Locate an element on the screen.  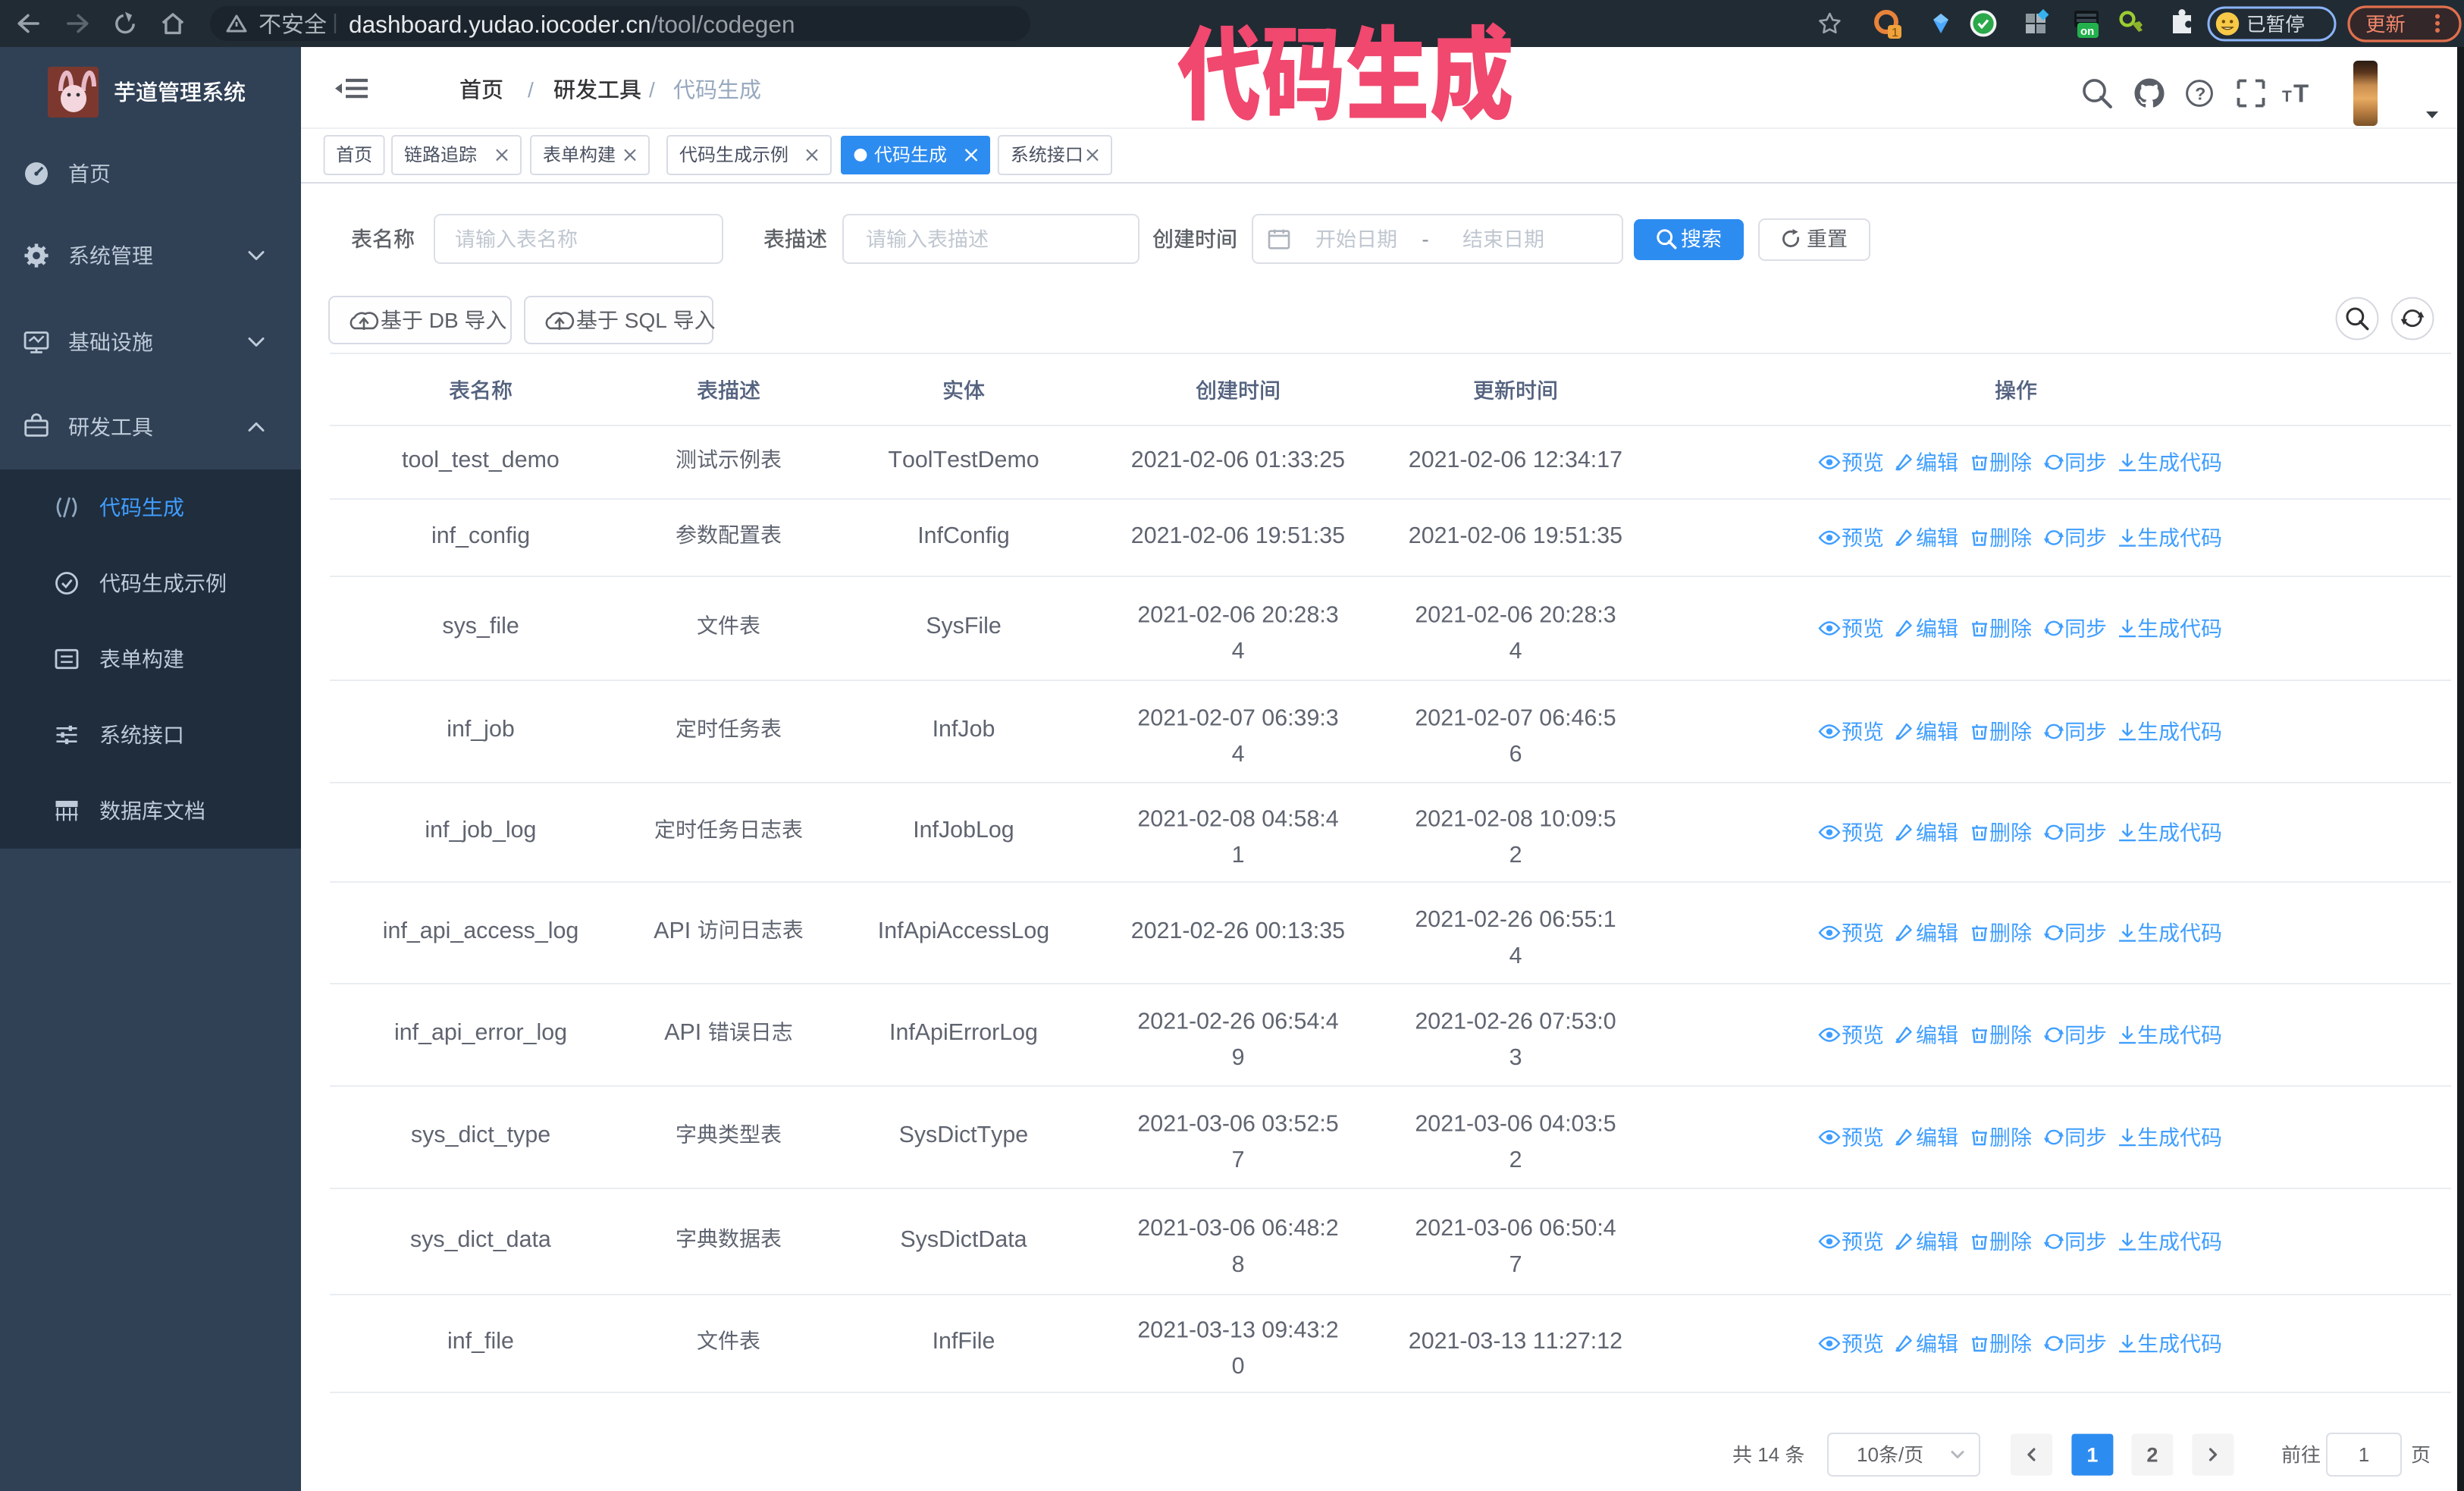
svg-text: inf_config is located at coordinates (480, 535).